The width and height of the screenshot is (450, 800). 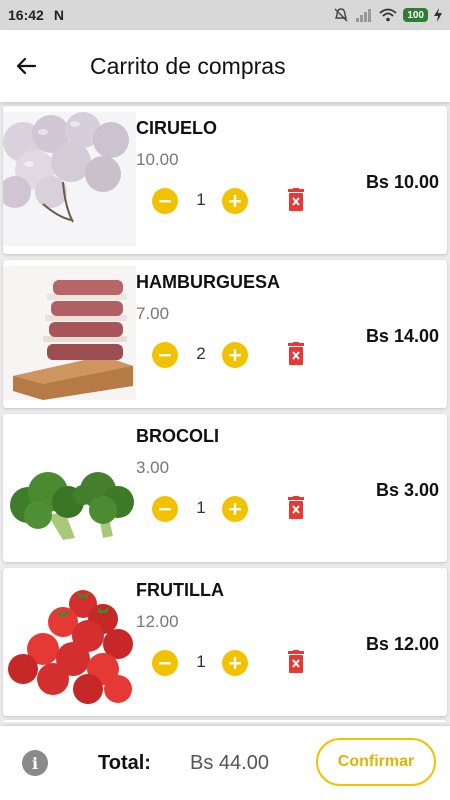 I want to click on product-price: 7.00, so click(x=153, y=313).